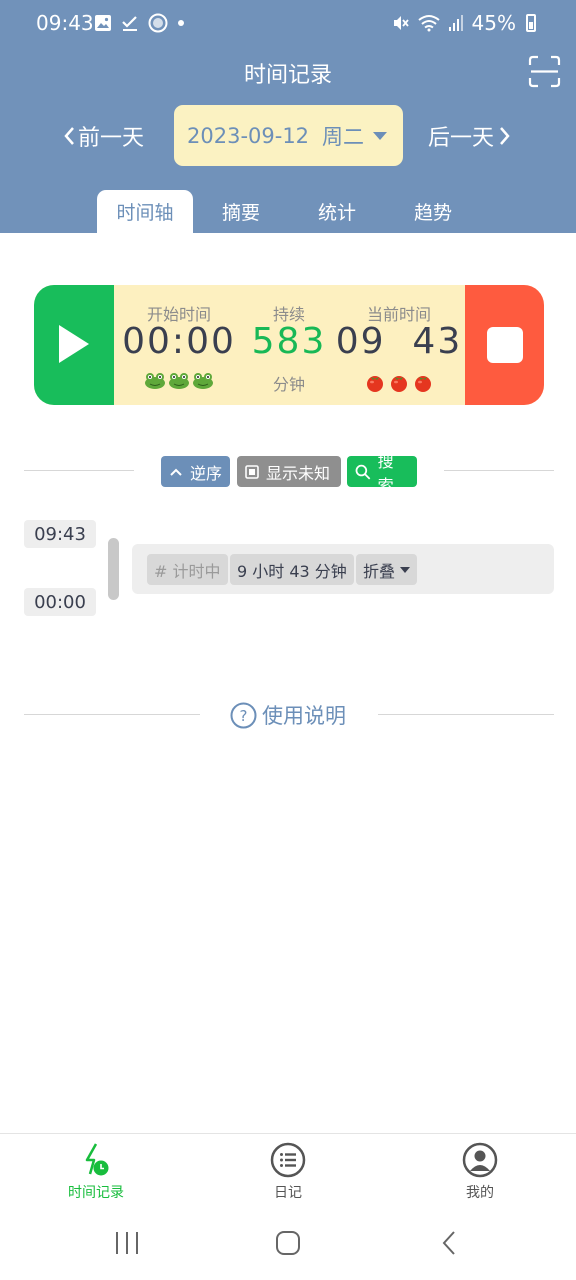  Describe the element at coordinates (206, 473) in the screenshot. I see `reverse-order-label: 逆序` at that location.